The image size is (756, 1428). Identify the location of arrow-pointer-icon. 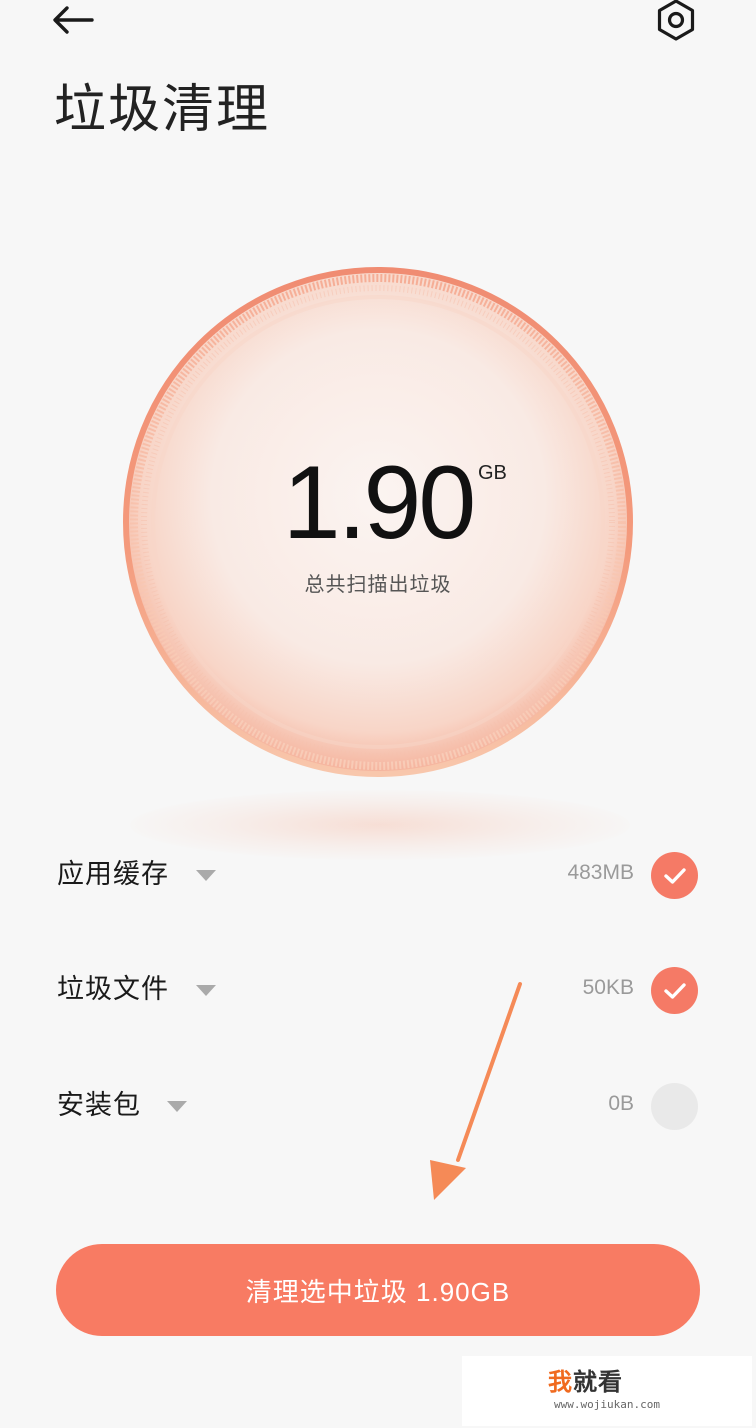
(475, 1092).